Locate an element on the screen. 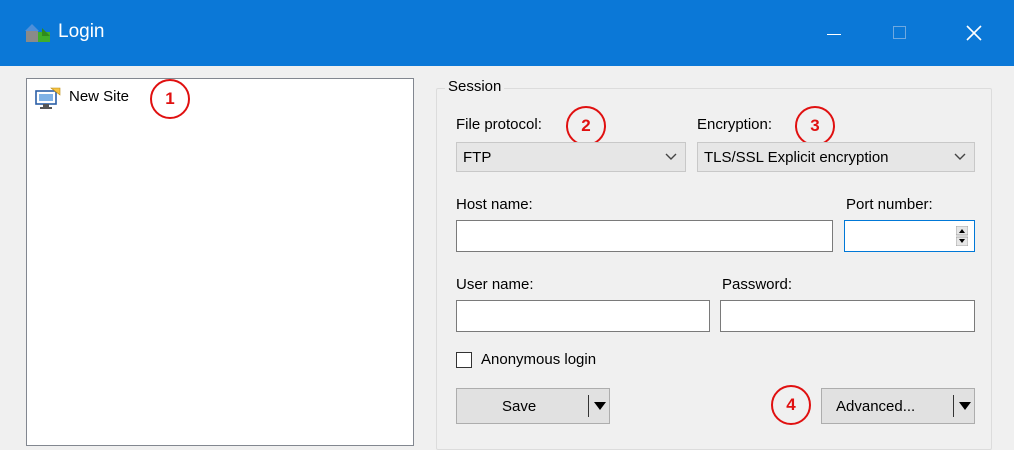 The image size is (1014, 450). save-split-divider is located at coordinates (588, 406).